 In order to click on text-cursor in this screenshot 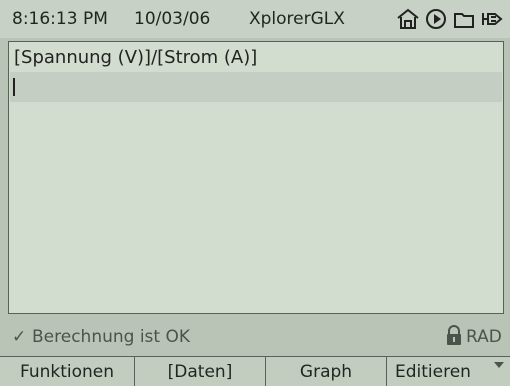, I will do `click(14, 87)`.